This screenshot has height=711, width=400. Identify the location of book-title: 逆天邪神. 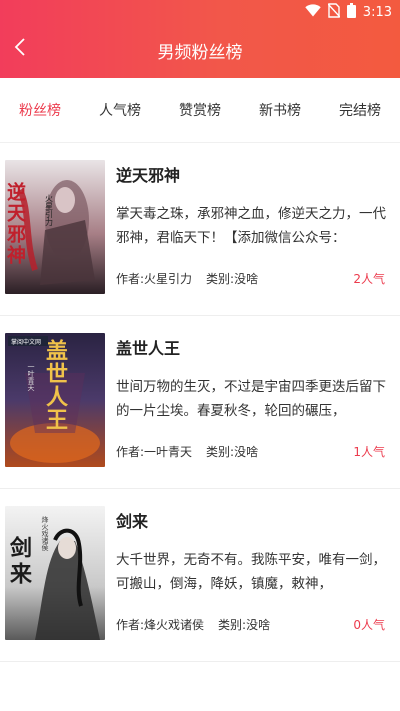
(148, 175).